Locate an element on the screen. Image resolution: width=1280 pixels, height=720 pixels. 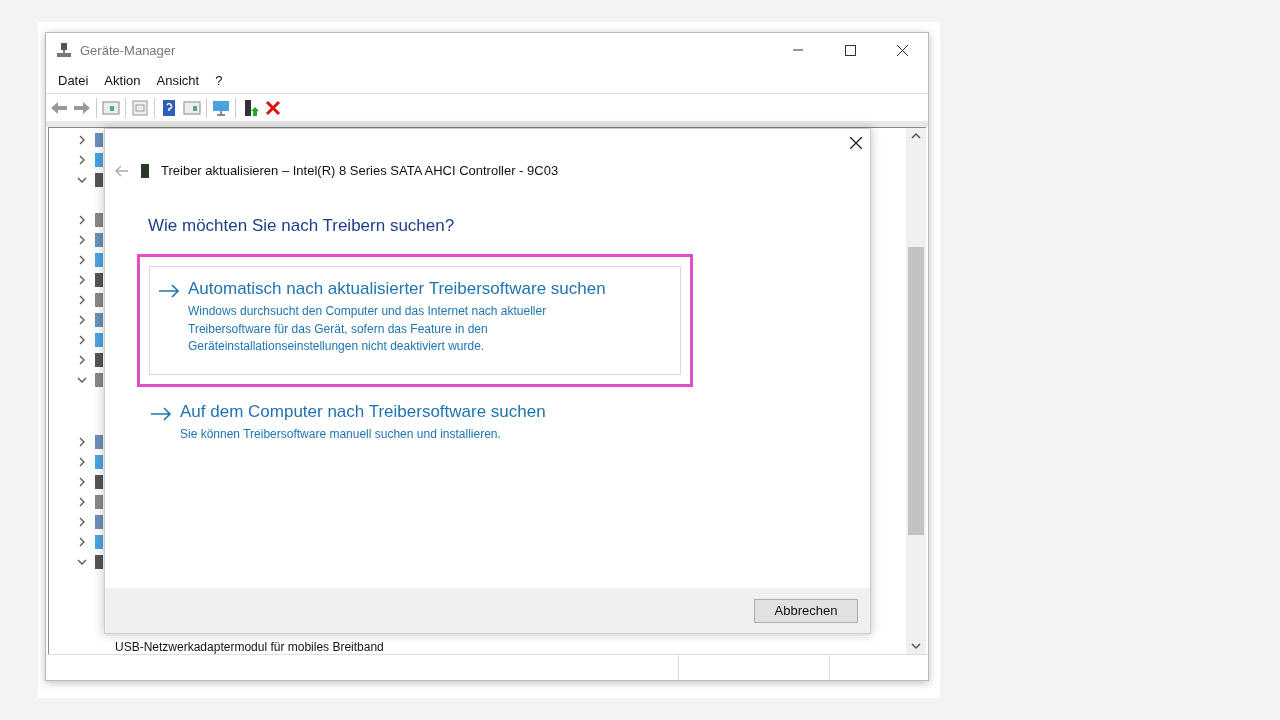
computer-icon is located at coordinates (64, 50).